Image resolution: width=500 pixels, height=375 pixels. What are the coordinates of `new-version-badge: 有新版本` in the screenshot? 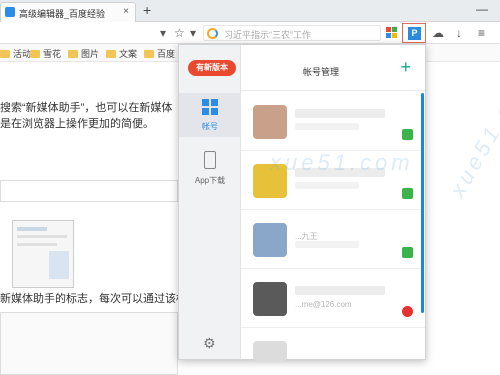 It's located at (212, 68).